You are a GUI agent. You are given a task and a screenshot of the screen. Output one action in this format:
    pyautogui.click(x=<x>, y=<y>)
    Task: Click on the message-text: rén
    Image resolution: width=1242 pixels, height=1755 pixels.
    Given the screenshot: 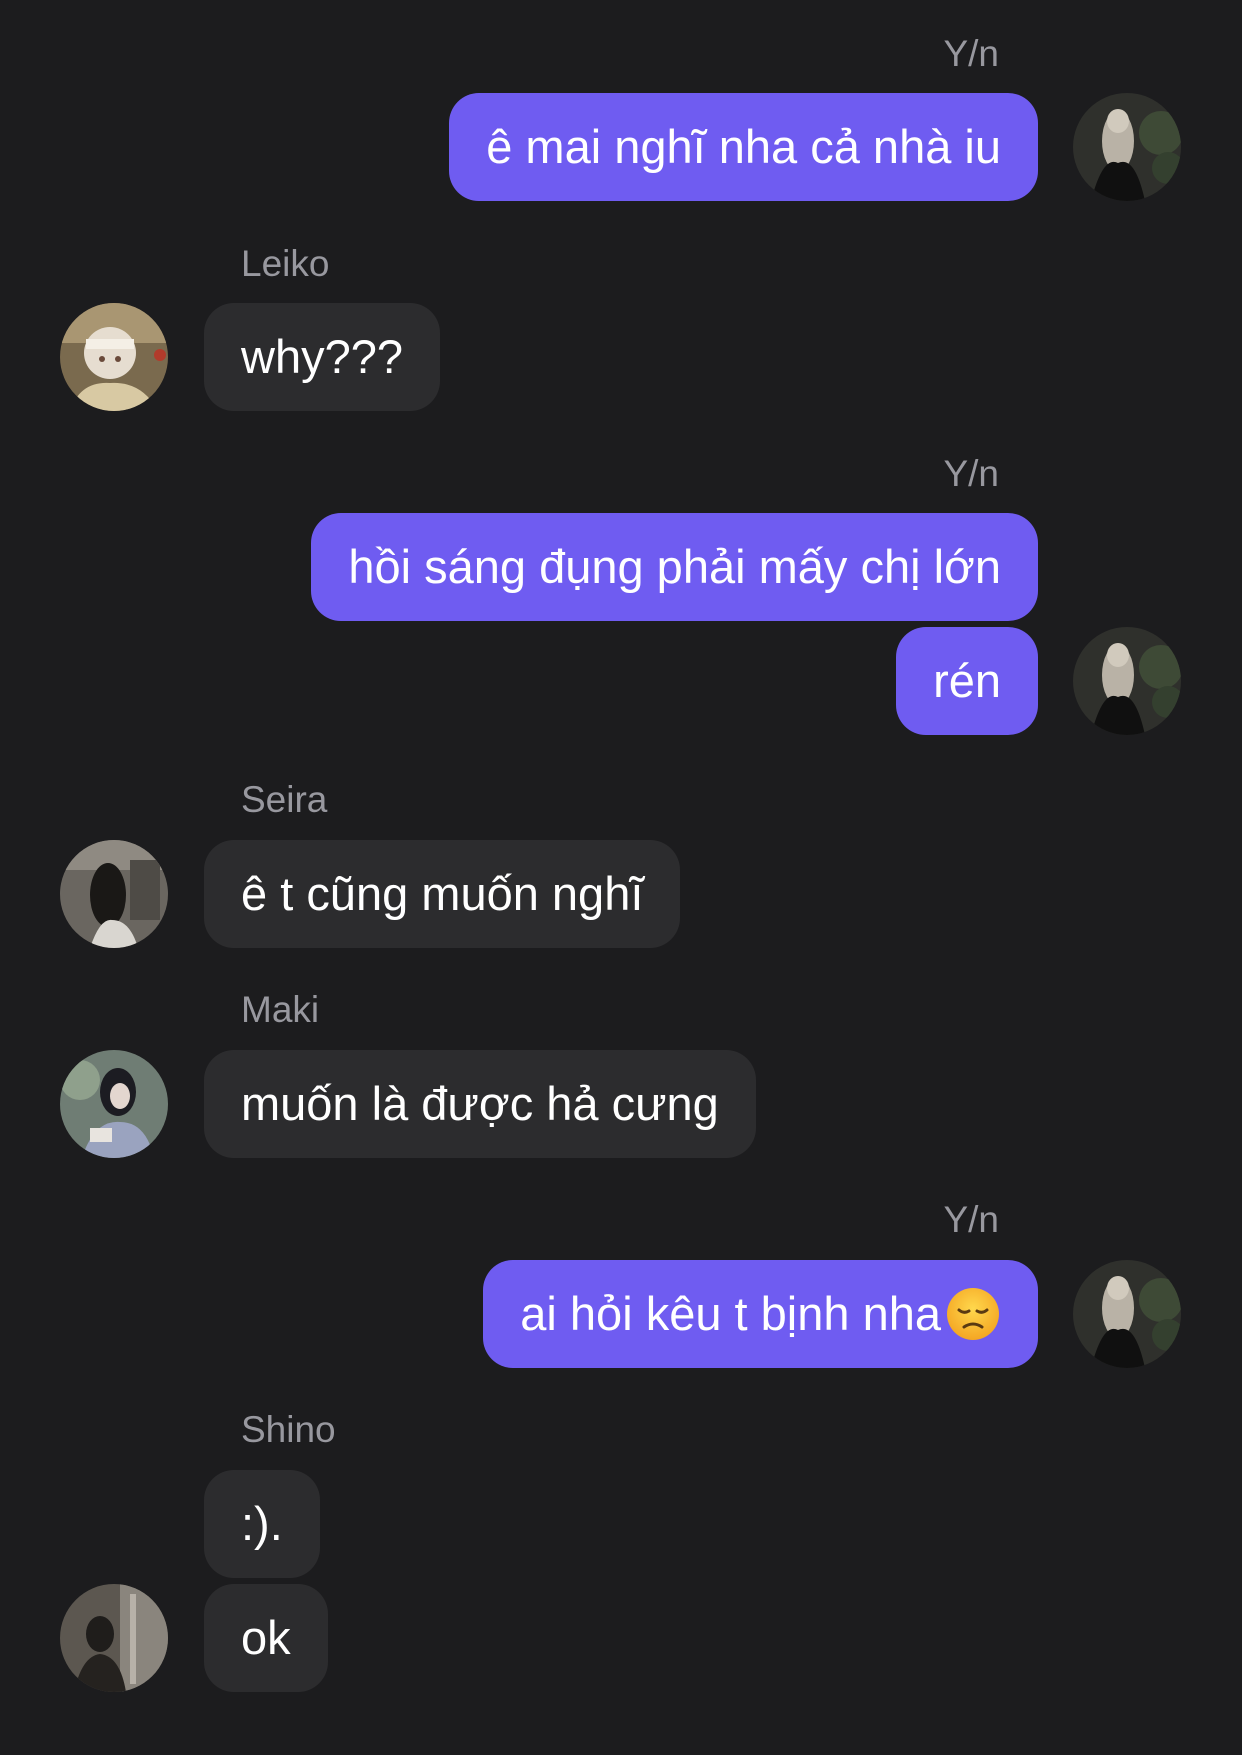 What is the action you would take?
    pyautogui.click(x=967, y=680)
    